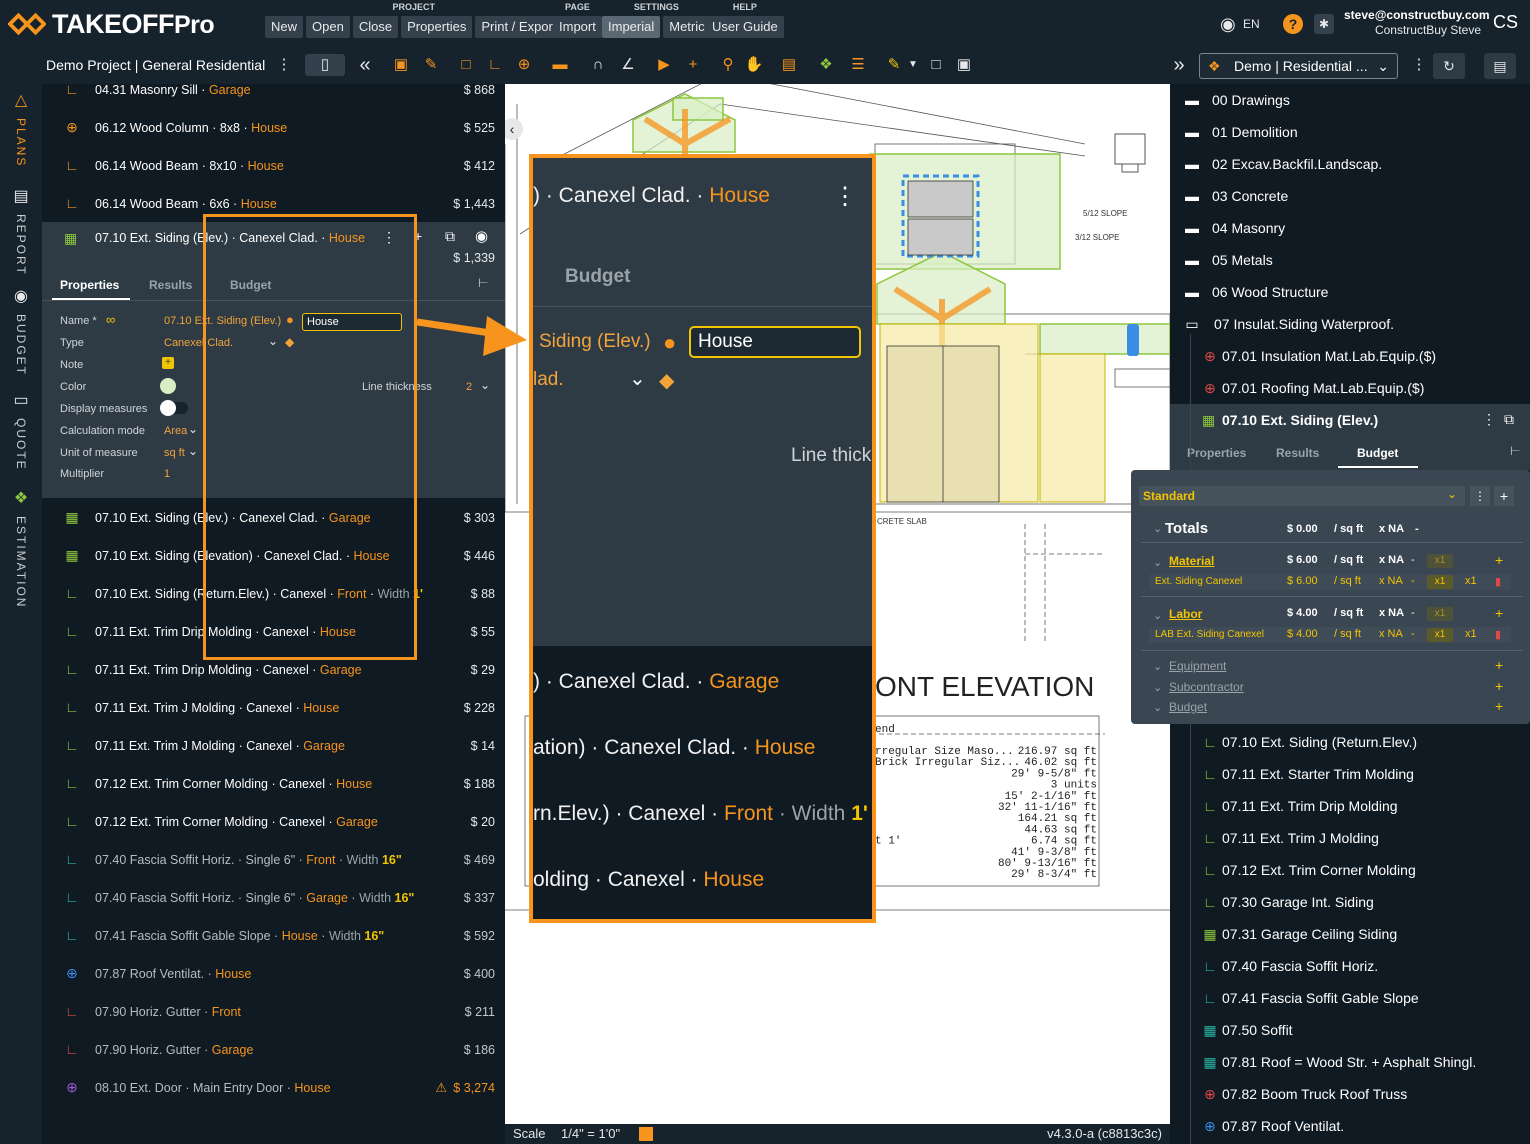 This screenshot has height=1144, width=1530. I want to click on budget-template-select: Standard, so click(1302, 496).